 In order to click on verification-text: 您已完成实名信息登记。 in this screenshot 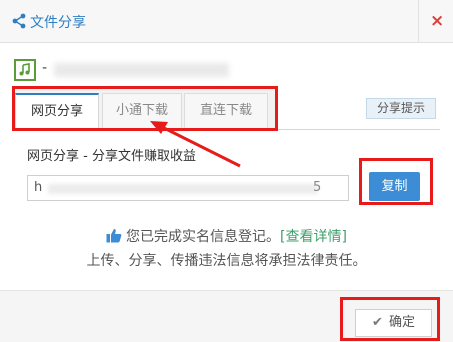, I will do `click(203, 237)`.